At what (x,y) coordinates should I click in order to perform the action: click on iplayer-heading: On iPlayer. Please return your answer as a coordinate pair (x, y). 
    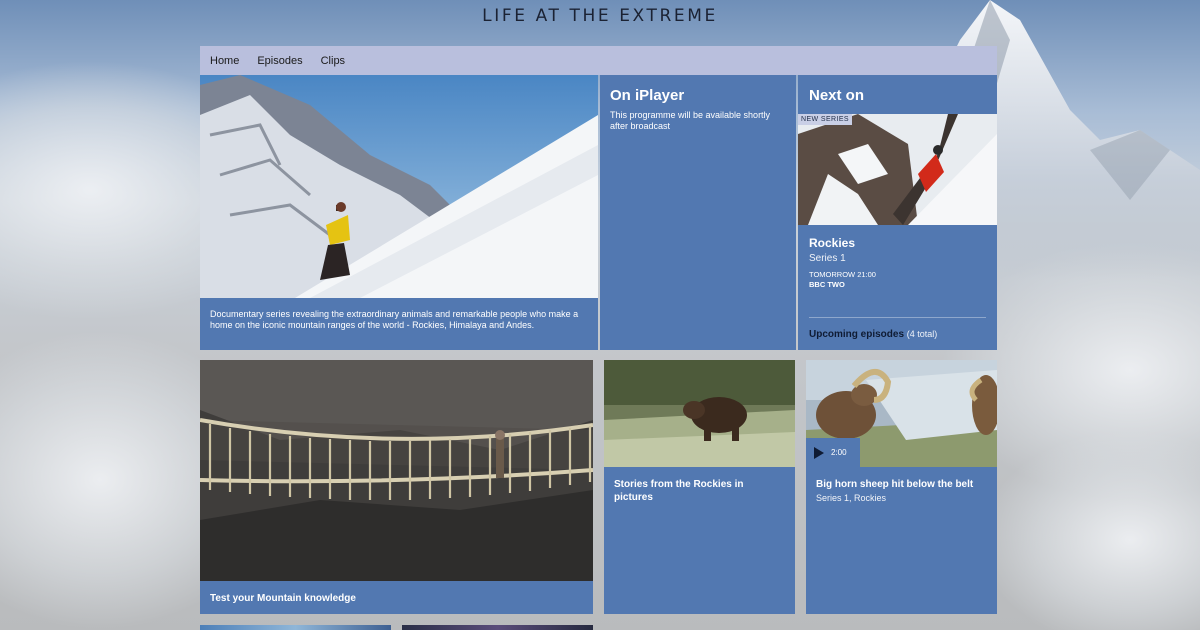
    Looking at the image, I should click on (647, 95).